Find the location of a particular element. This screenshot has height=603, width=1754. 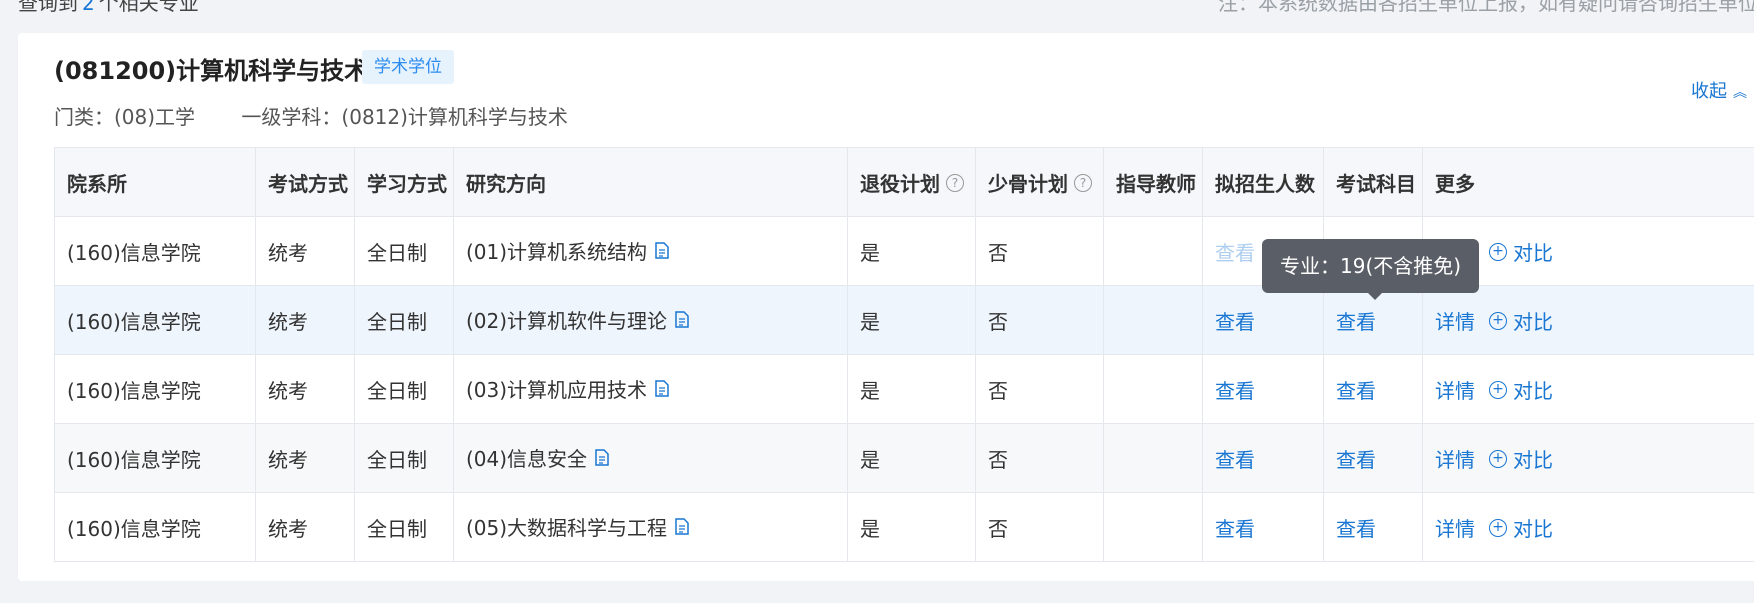

cell-direction: (05)大数据科学与工程 is located at coordinates (650, 527).